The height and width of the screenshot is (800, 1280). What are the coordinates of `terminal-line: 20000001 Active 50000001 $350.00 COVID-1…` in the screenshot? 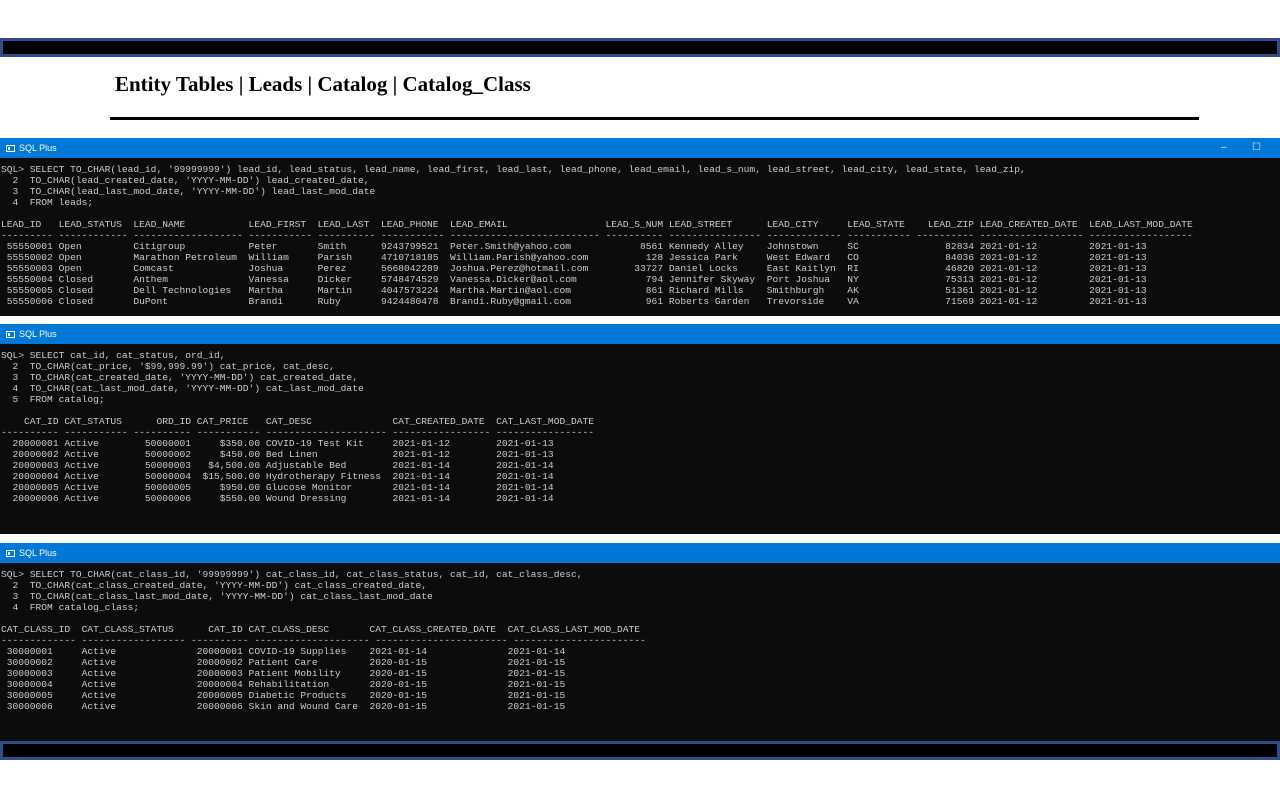 It's located at (277, 443).